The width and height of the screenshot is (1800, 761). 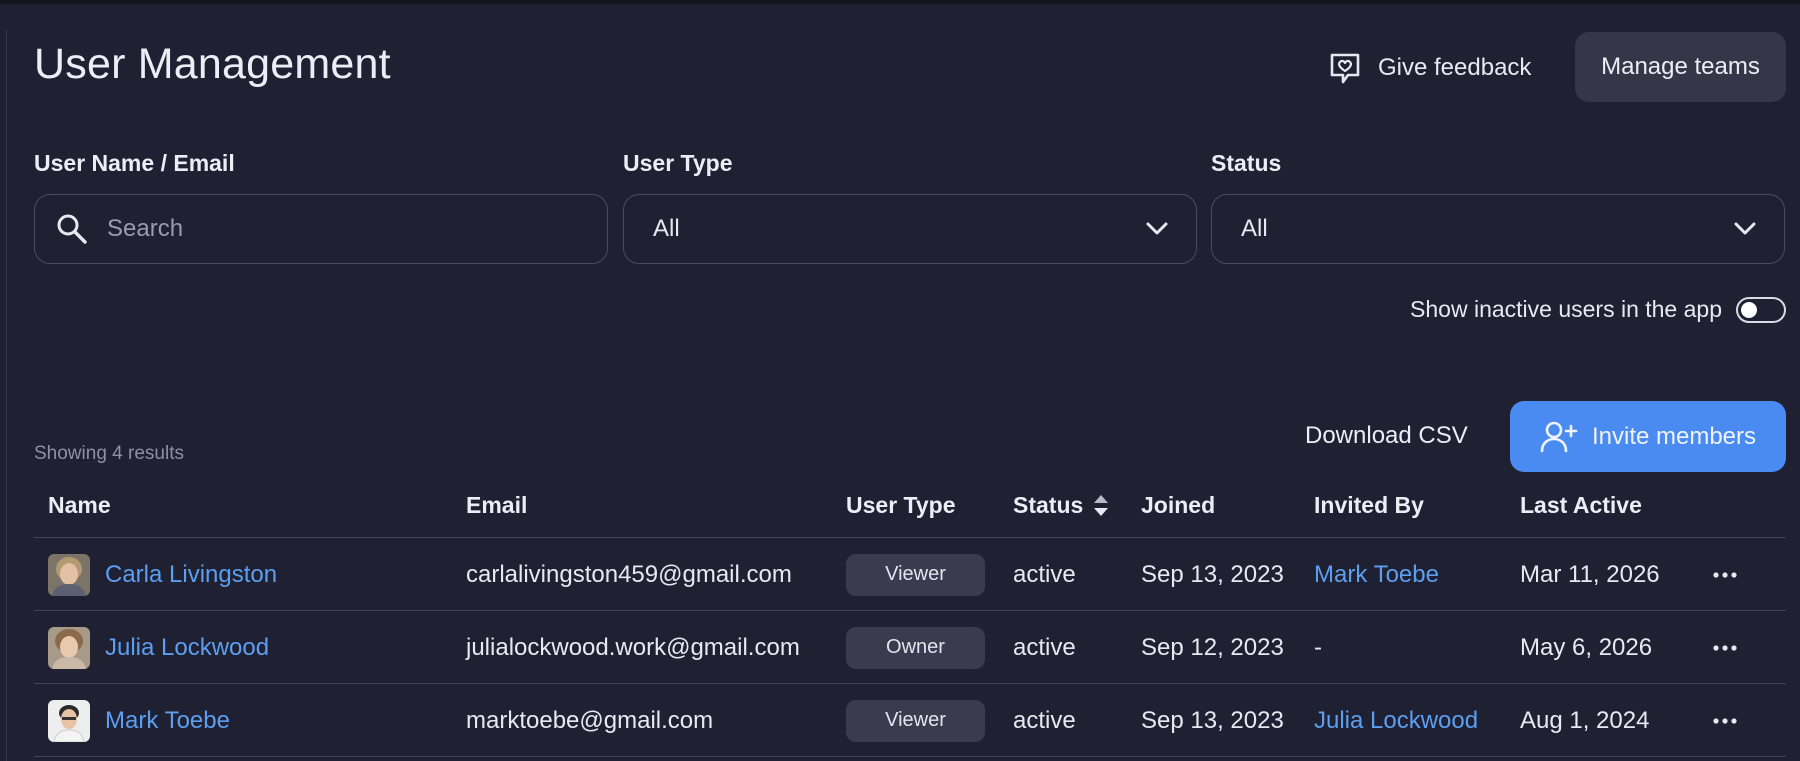 I want to click on show-inactive-row: Show inactive users in the app, so click(x=1598, y=309).